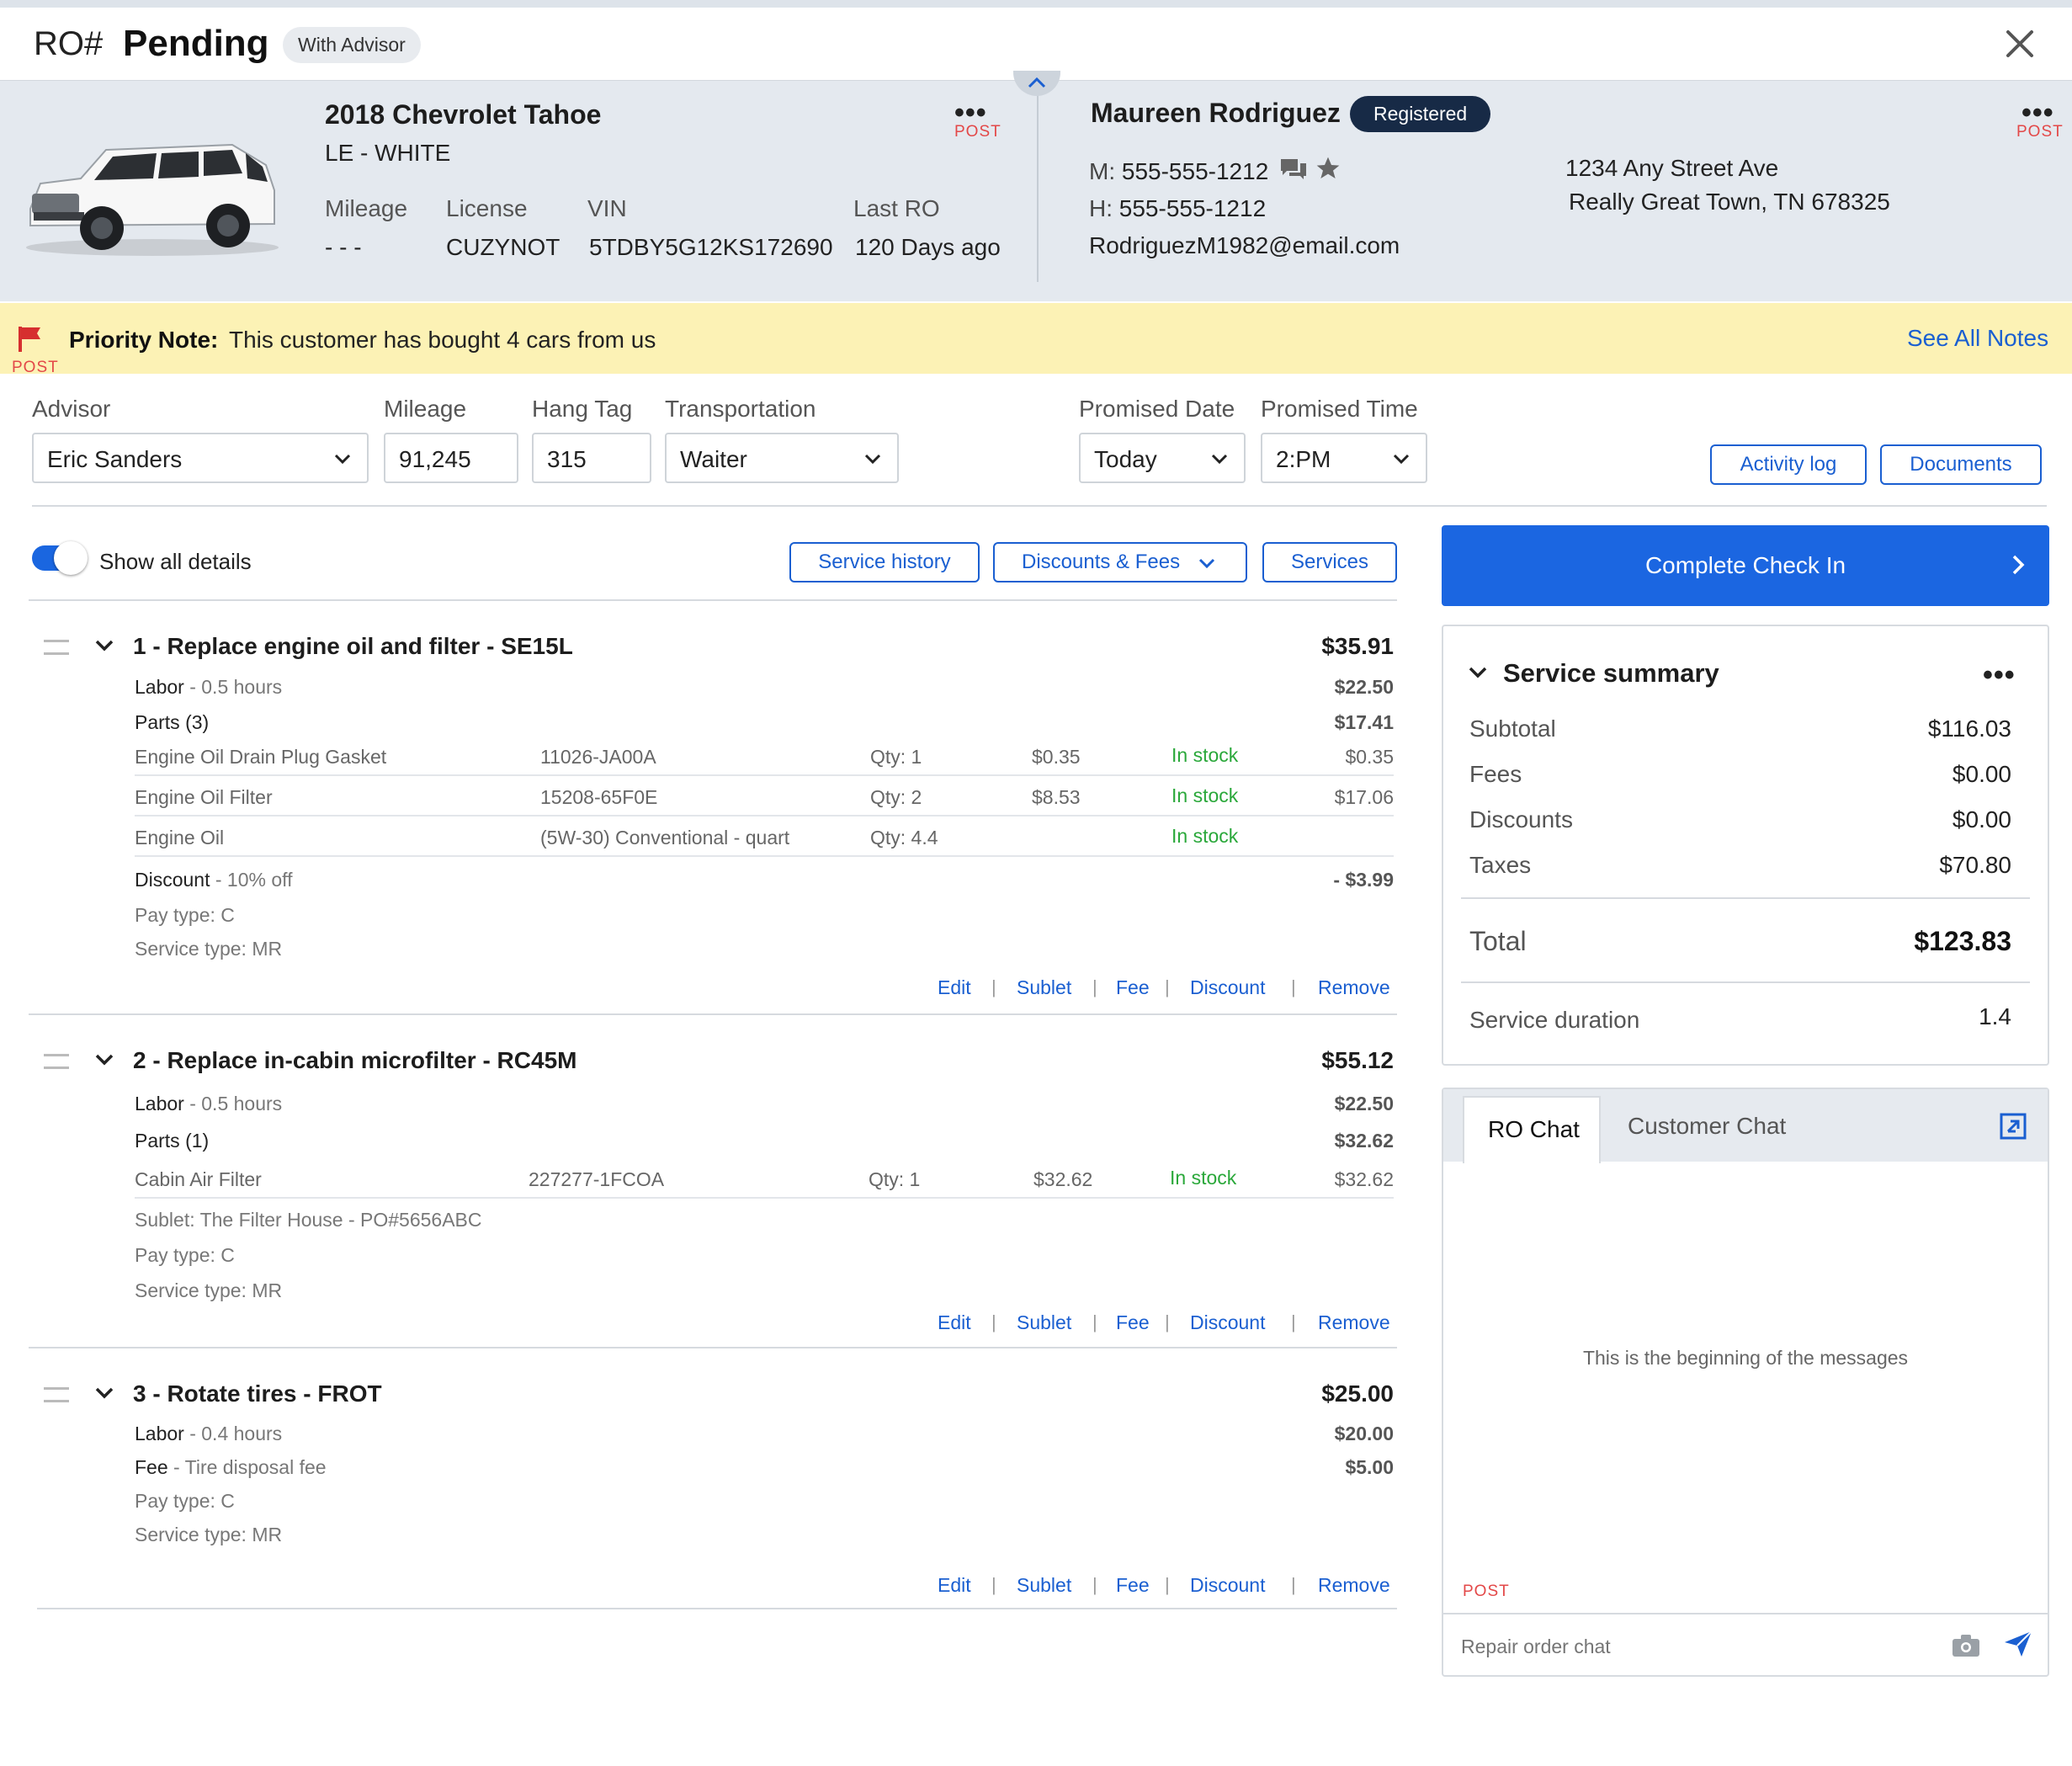  I want to click on chat-icon, so click(1293, 171).